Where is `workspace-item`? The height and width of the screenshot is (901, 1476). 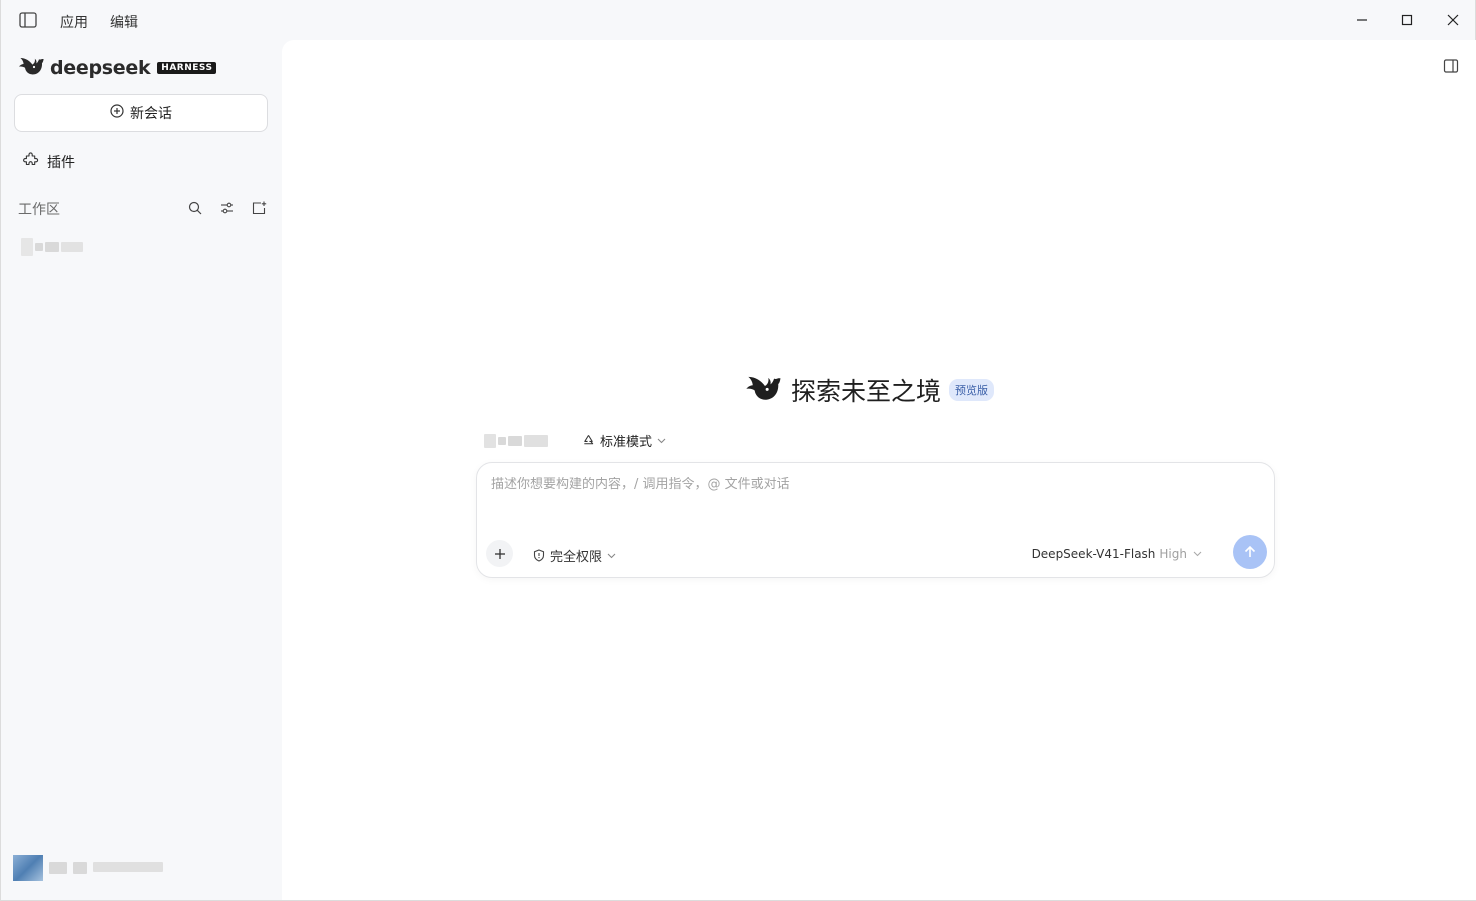 workspace-item is located at coordinates (53, 247).